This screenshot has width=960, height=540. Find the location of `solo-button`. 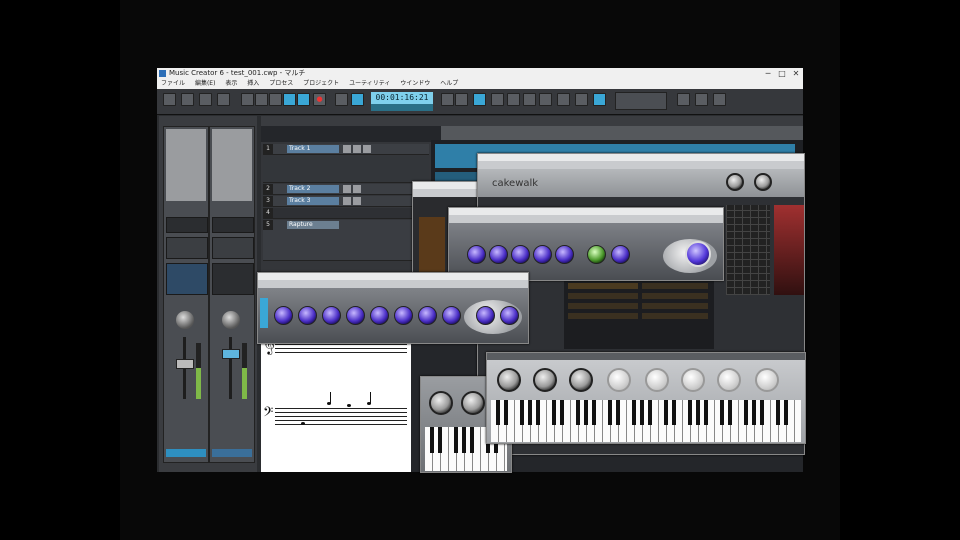

solo-button is located at coordinates (357, 201).